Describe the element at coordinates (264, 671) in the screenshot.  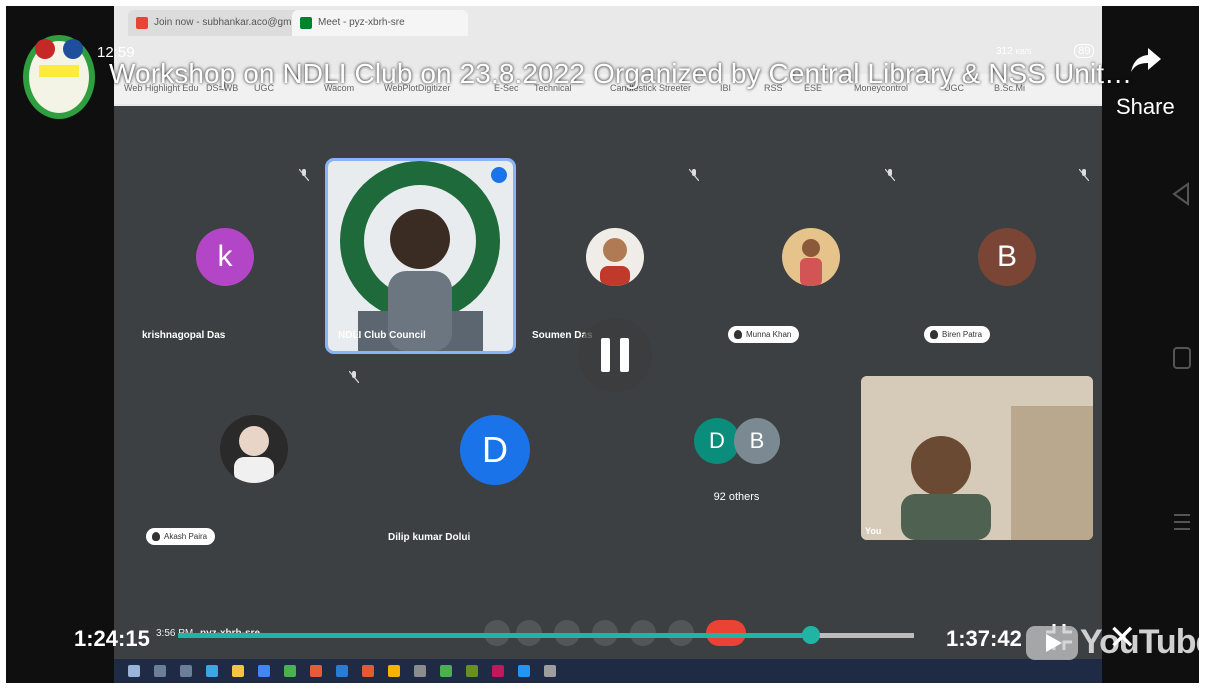
I see `chrome-icon` at that location.